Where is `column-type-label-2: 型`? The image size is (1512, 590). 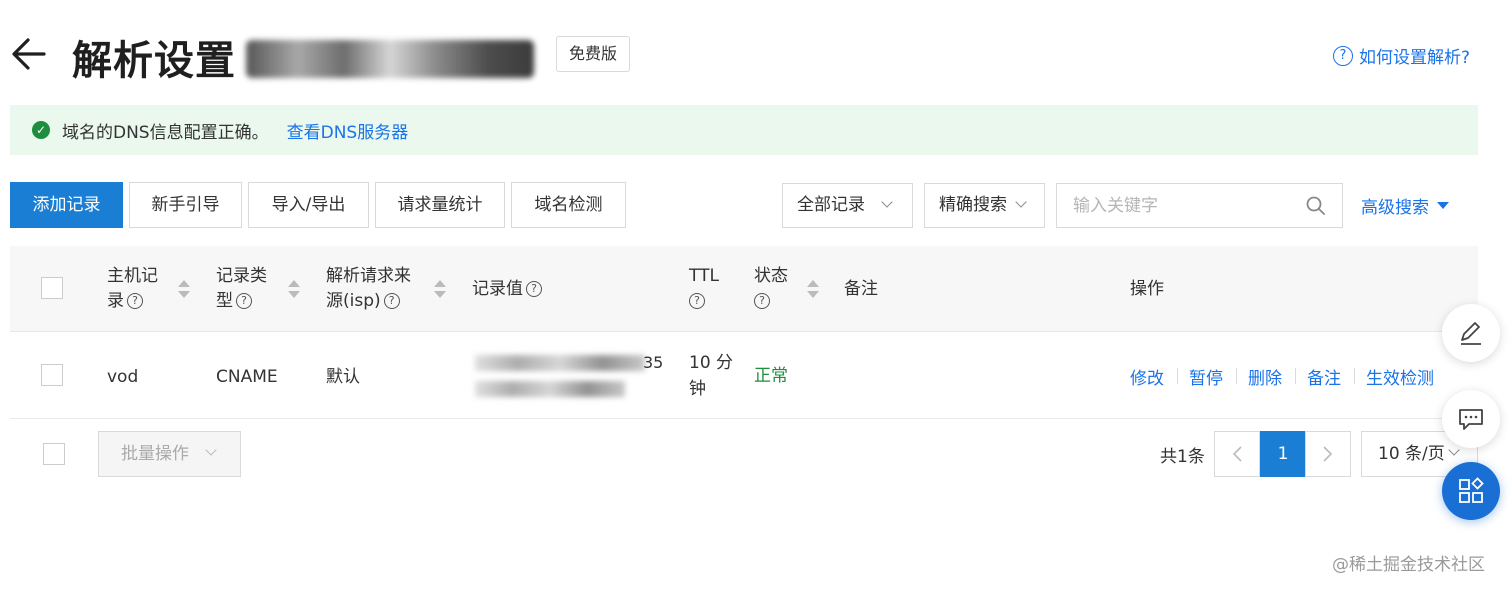
column-type-label-2: 型 is located at coordinates (224, 301).